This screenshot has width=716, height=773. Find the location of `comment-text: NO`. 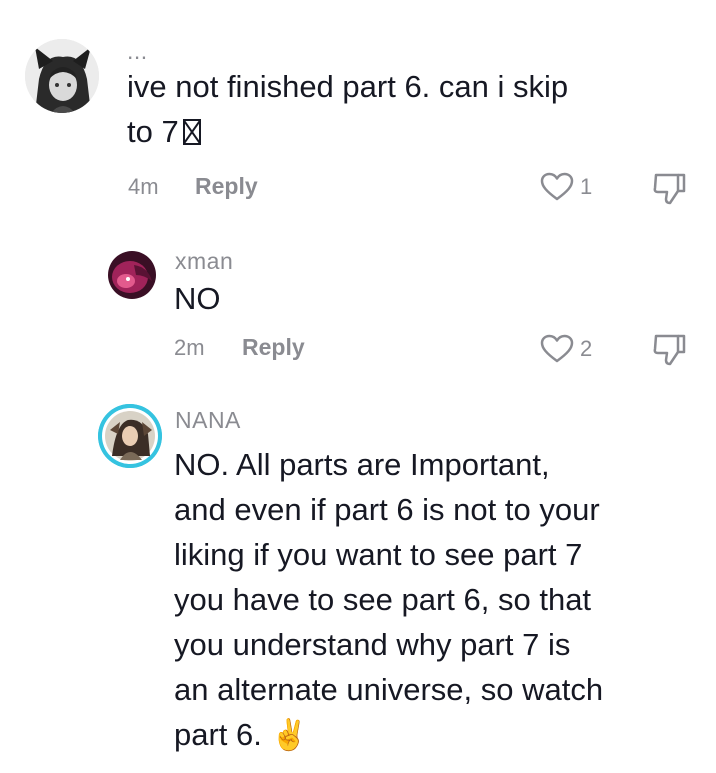

comment-text: NO is located at coordinates (197, 298).